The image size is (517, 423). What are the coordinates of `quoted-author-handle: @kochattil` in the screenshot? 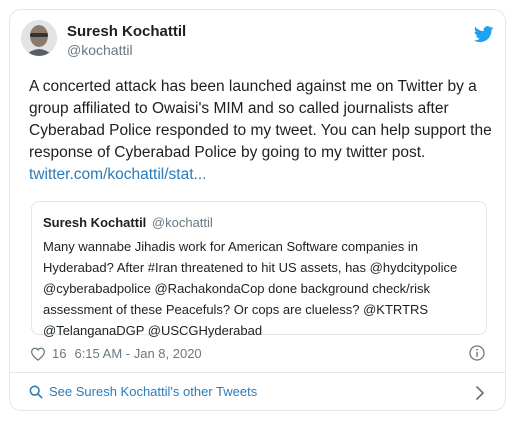 It's located at (182, 222).